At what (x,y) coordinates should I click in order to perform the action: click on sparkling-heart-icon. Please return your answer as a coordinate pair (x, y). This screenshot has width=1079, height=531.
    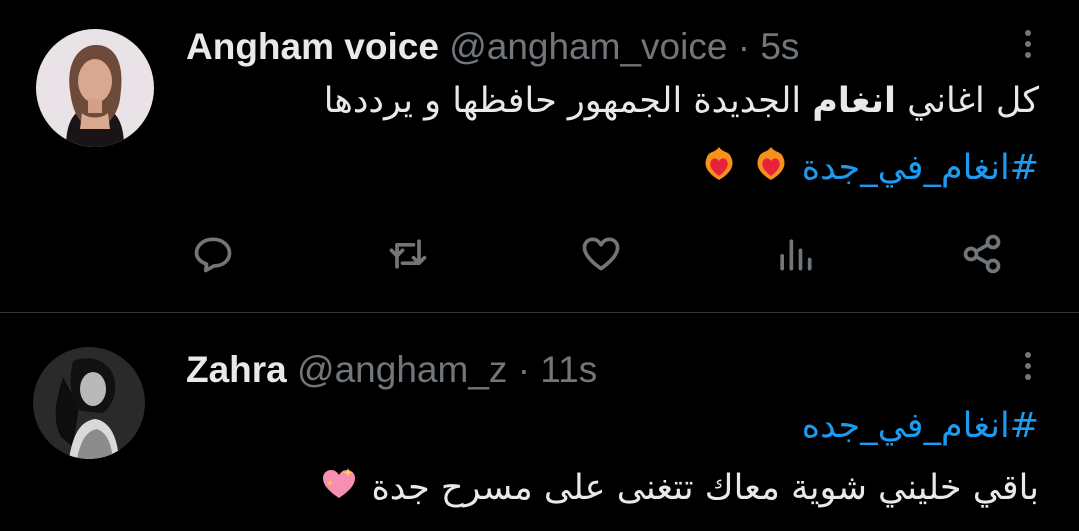
    Looking at the image, I should click on (339, 489).